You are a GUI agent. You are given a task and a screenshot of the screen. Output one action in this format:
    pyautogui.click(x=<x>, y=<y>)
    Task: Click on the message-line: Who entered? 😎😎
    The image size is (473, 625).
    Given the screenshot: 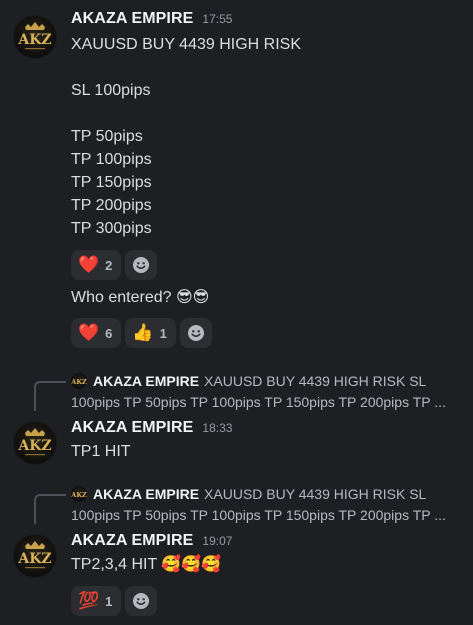 What is the action you would take?
    pyautogui.click(x=140, y=297)
    